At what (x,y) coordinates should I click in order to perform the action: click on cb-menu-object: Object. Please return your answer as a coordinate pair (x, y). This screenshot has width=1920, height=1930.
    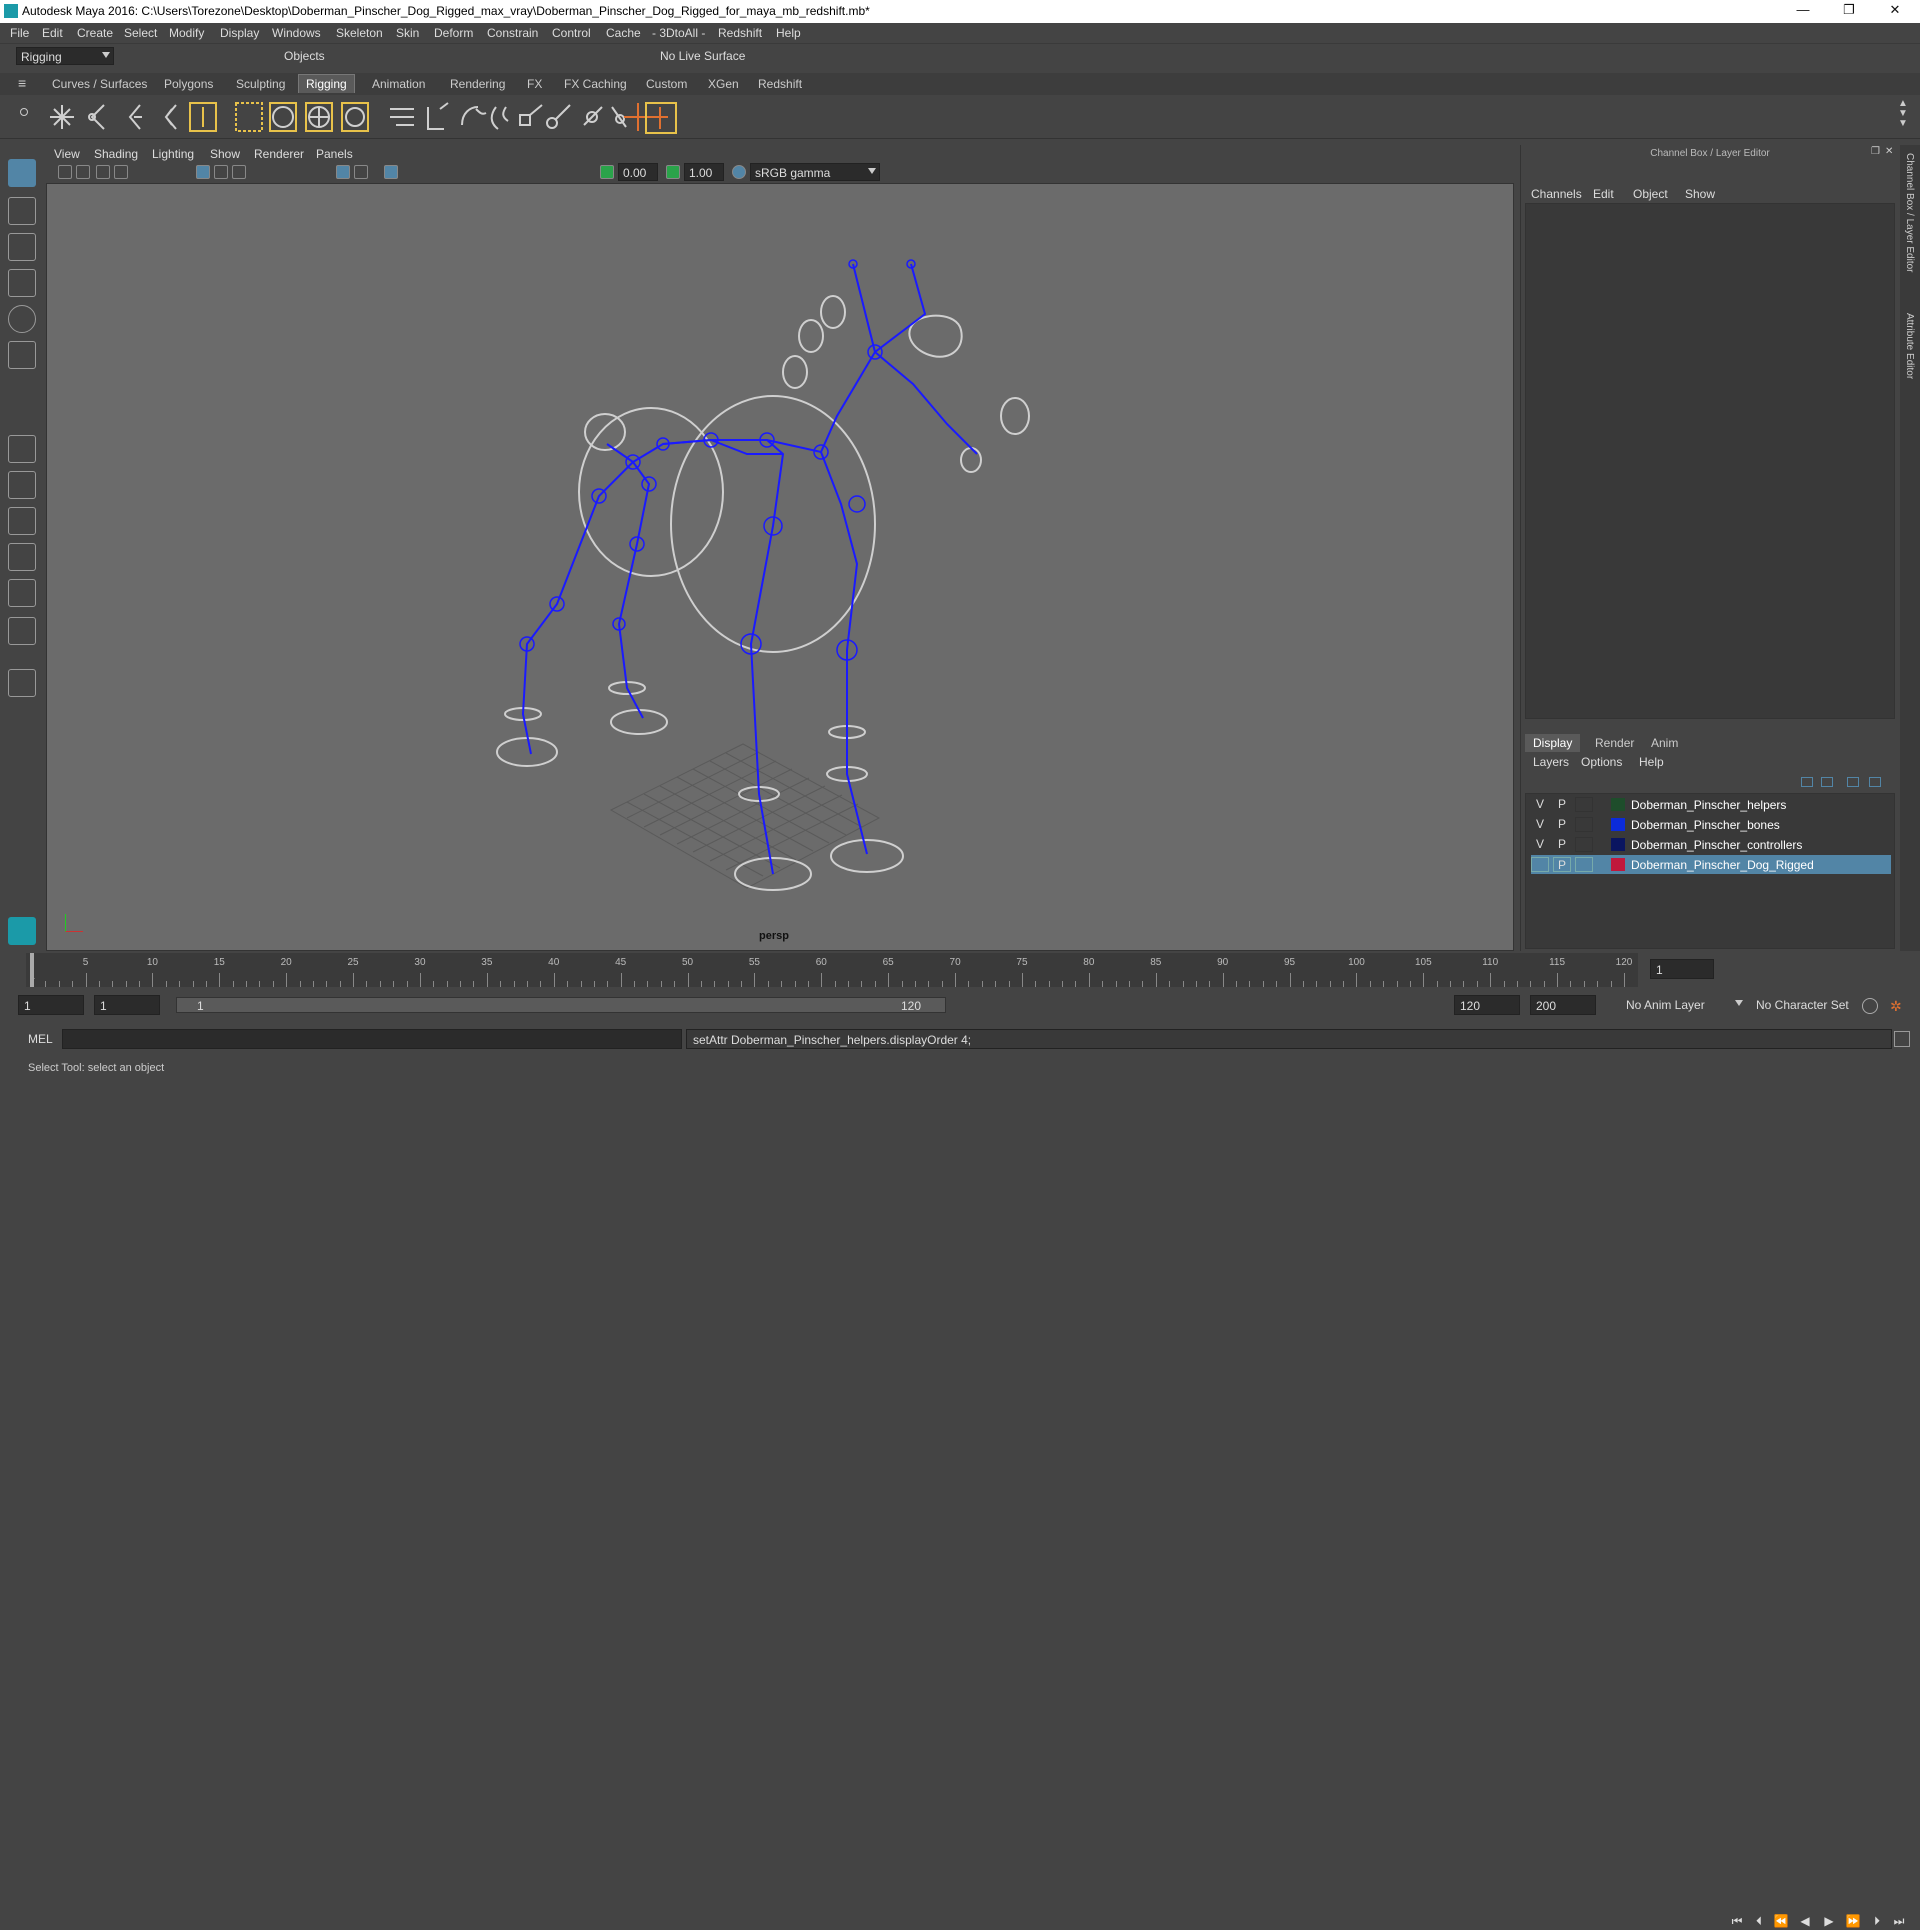
    Looking at the image, I should click on (1650, 194).